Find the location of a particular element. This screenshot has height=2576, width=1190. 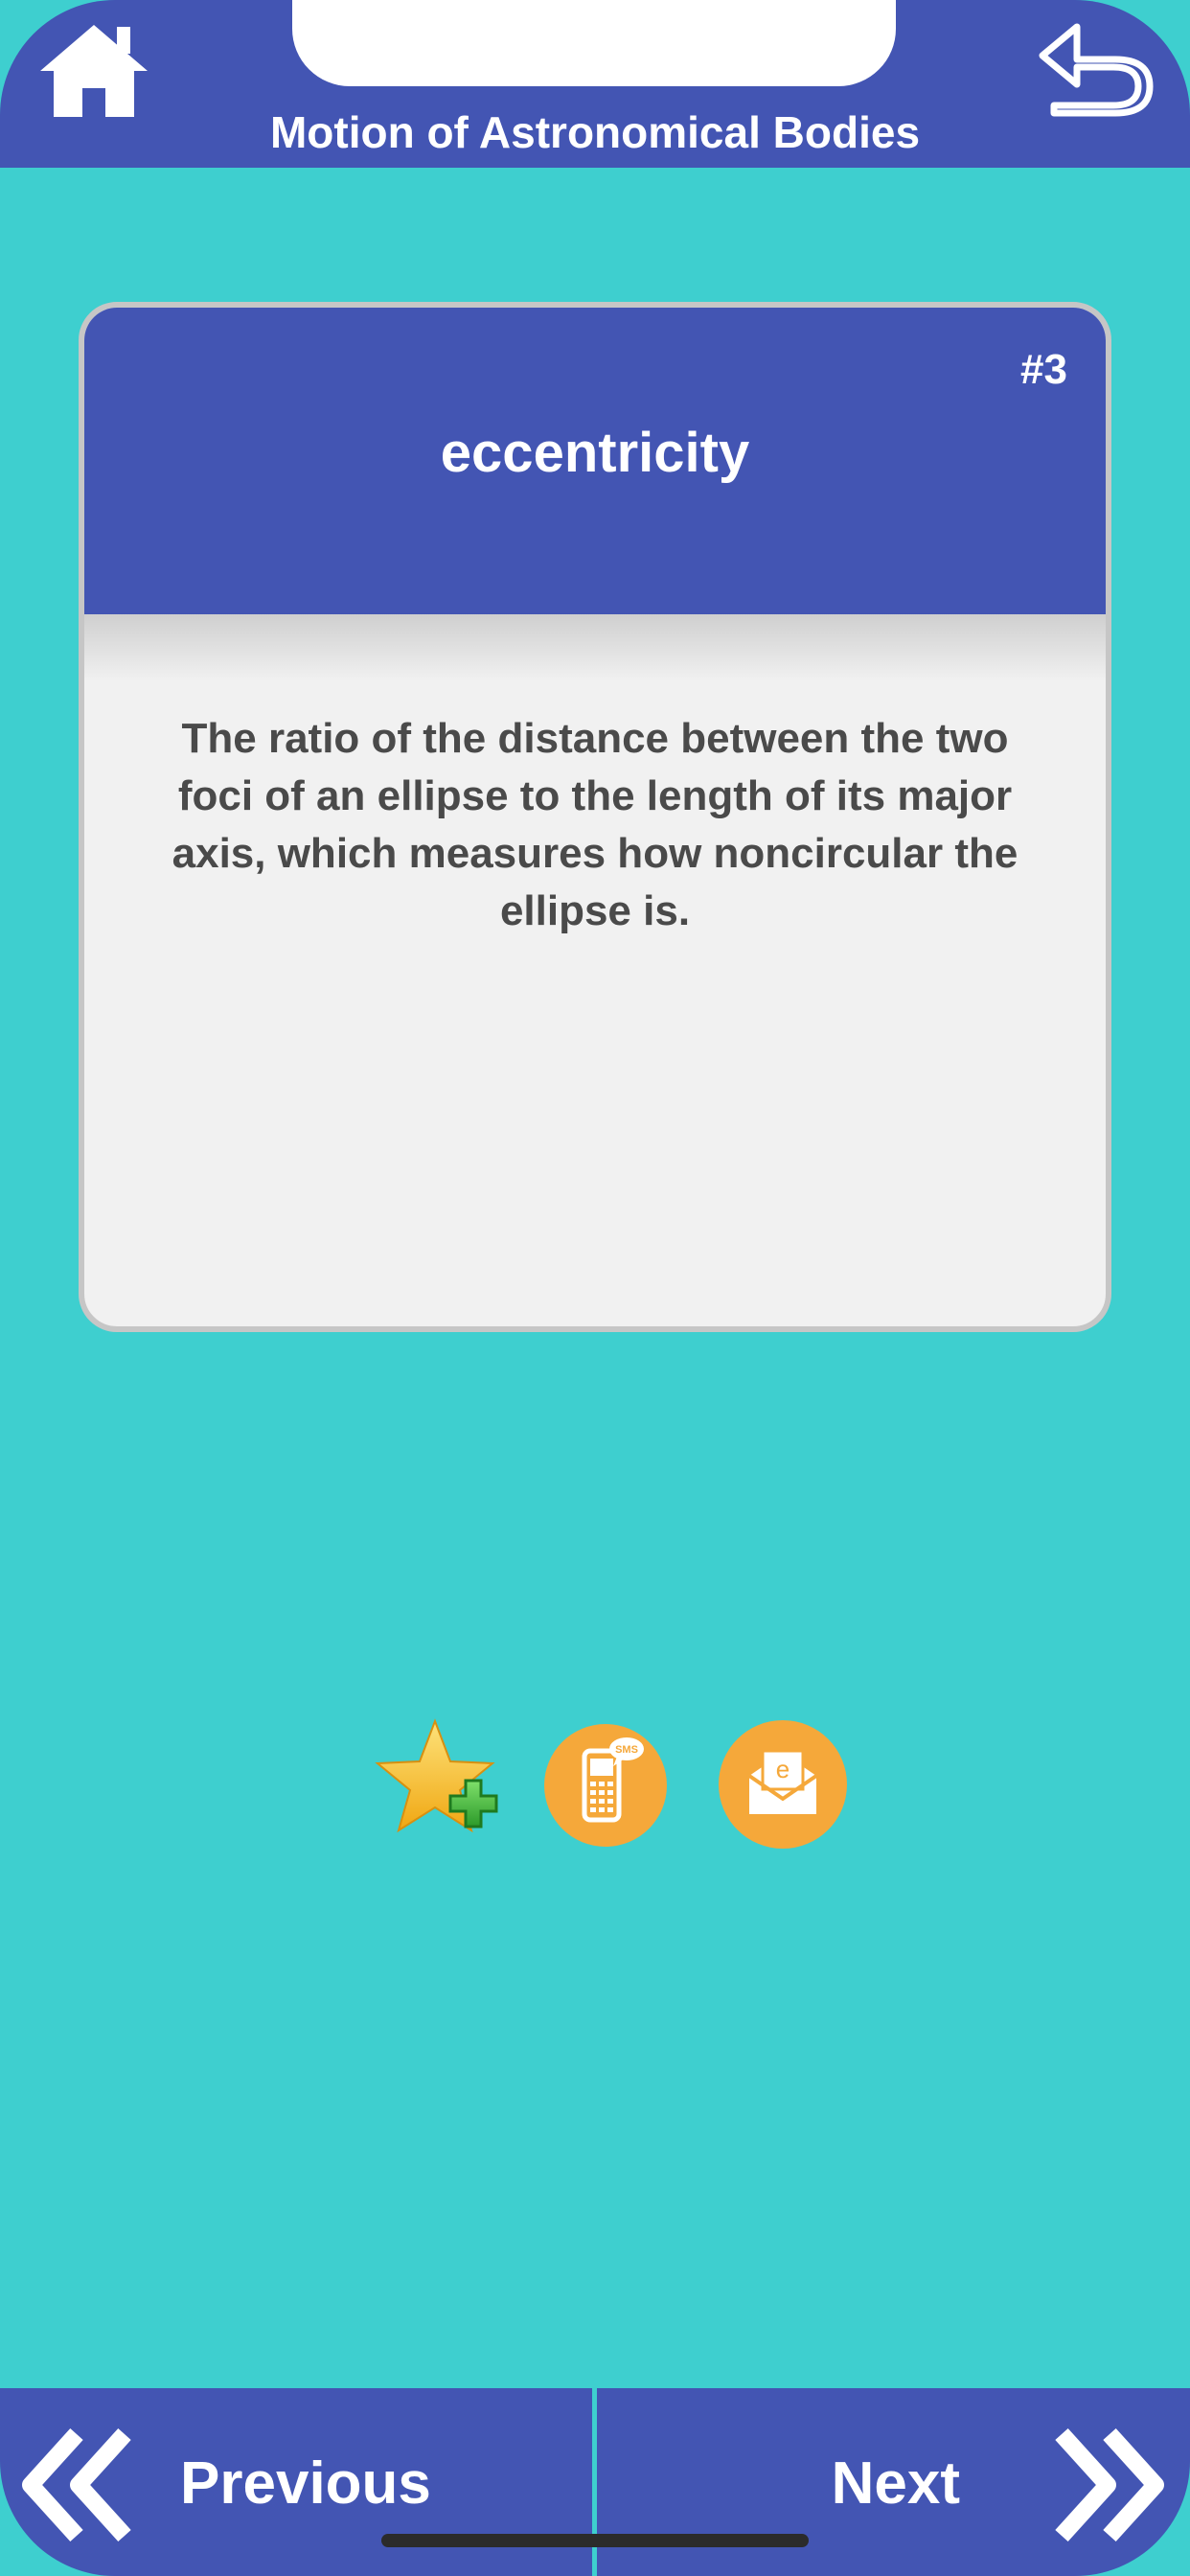

double-chevron-right-icon is located at coordinates (1109, 2484).